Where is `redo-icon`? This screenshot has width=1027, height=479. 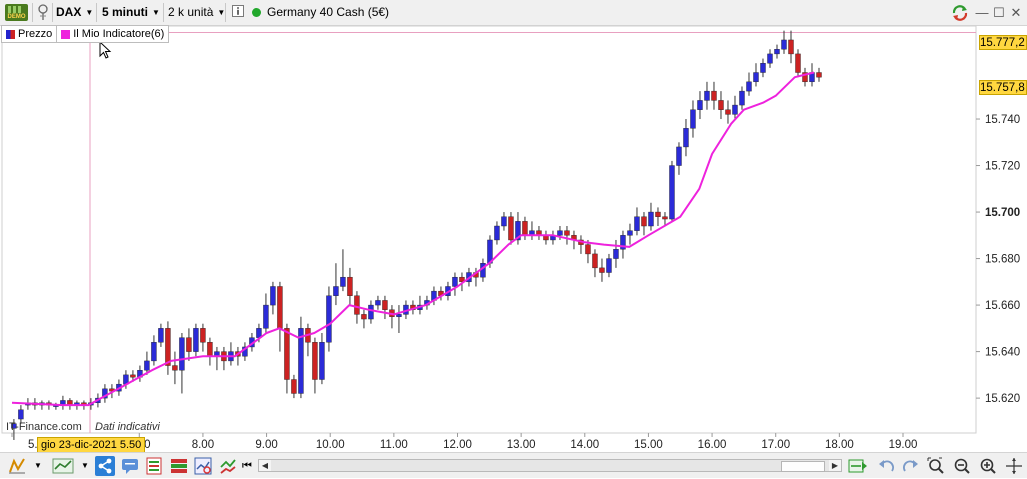
redo-icon is located at coordinates (911, 466).